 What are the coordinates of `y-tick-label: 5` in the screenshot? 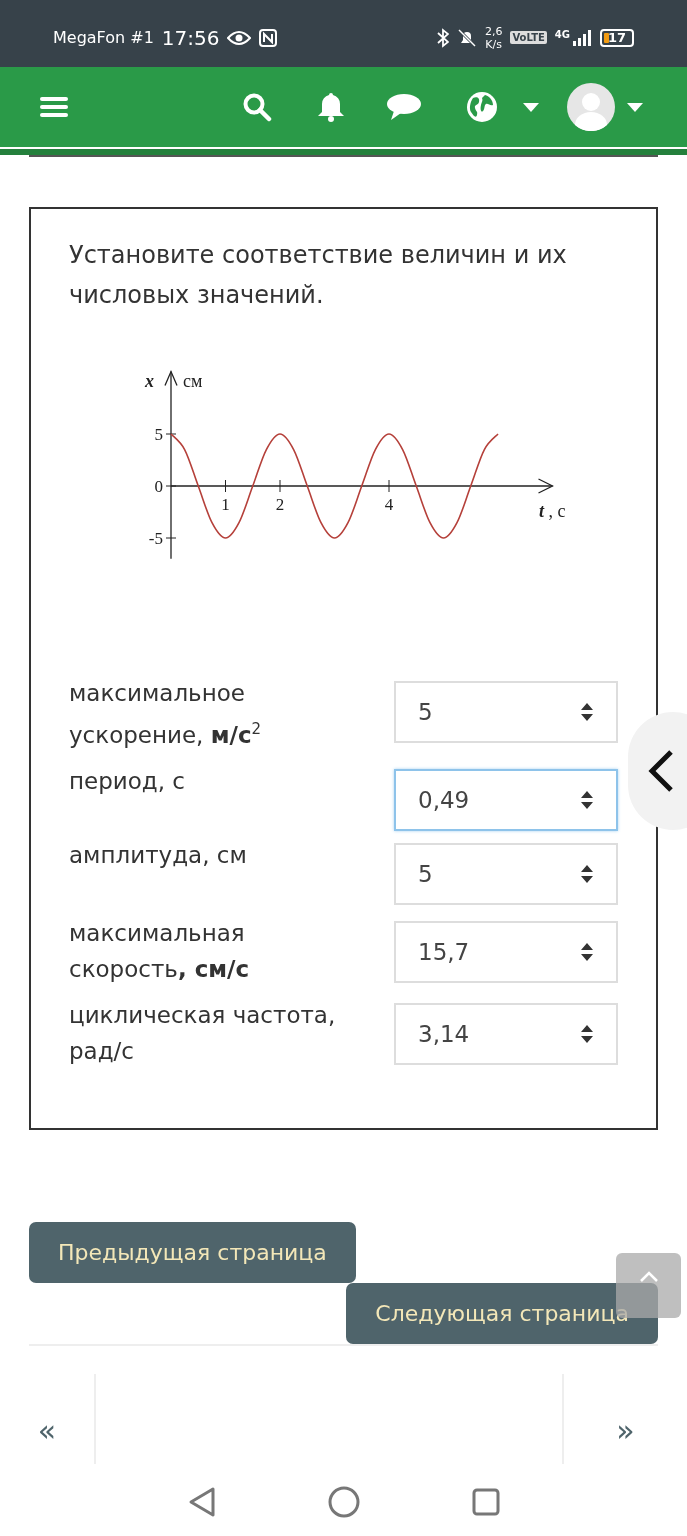 It's located at (158, 434).